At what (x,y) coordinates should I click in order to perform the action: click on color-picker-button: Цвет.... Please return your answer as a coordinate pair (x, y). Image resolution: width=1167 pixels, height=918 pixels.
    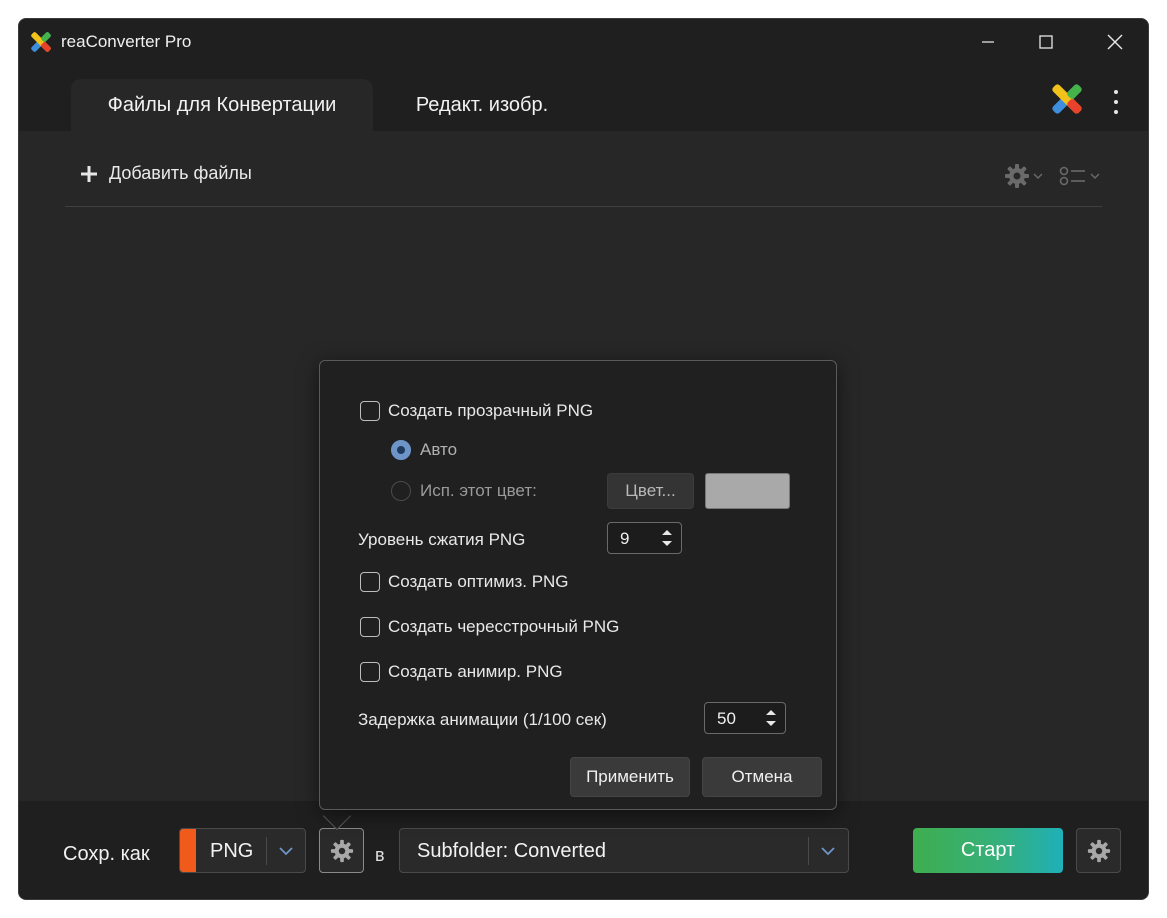
    Looking at the image, I should click on (650, 491).